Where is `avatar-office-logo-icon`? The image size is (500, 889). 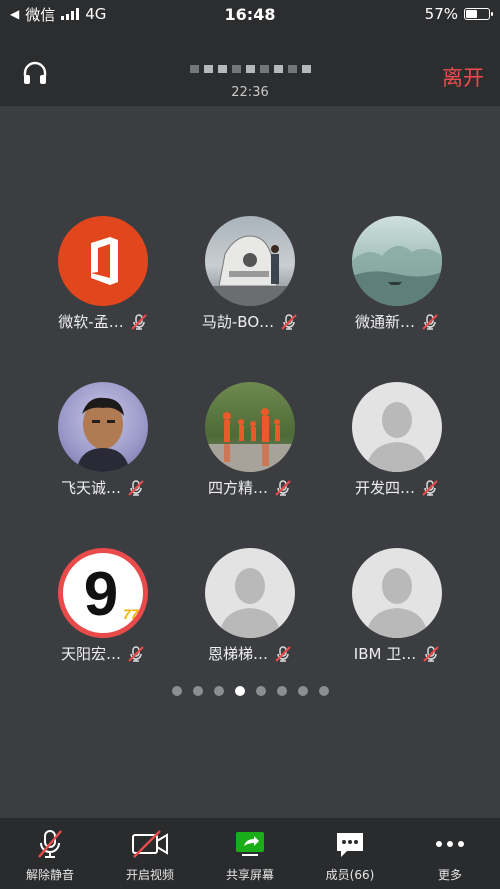 avatar-office-logo-icon is located at coordinates (103, 261).